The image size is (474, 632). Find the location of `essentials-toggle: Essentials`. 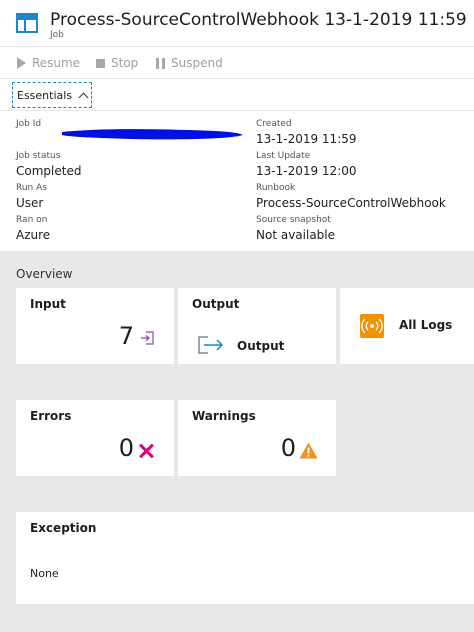

essentials-toggle: Essentials is located at coordinates (52, 95).